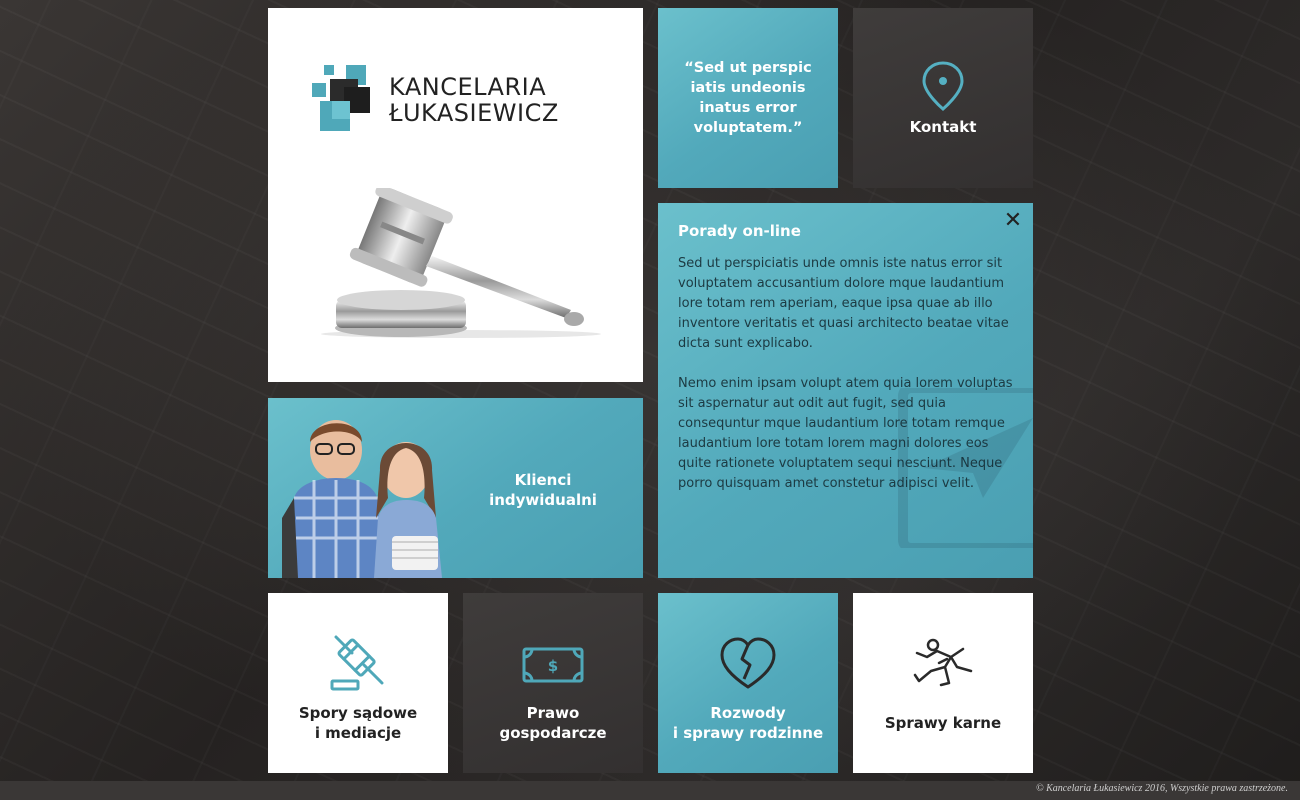  I want to click on brand-name-line2: ŁUKASIEWICZ, so click(474, 113).